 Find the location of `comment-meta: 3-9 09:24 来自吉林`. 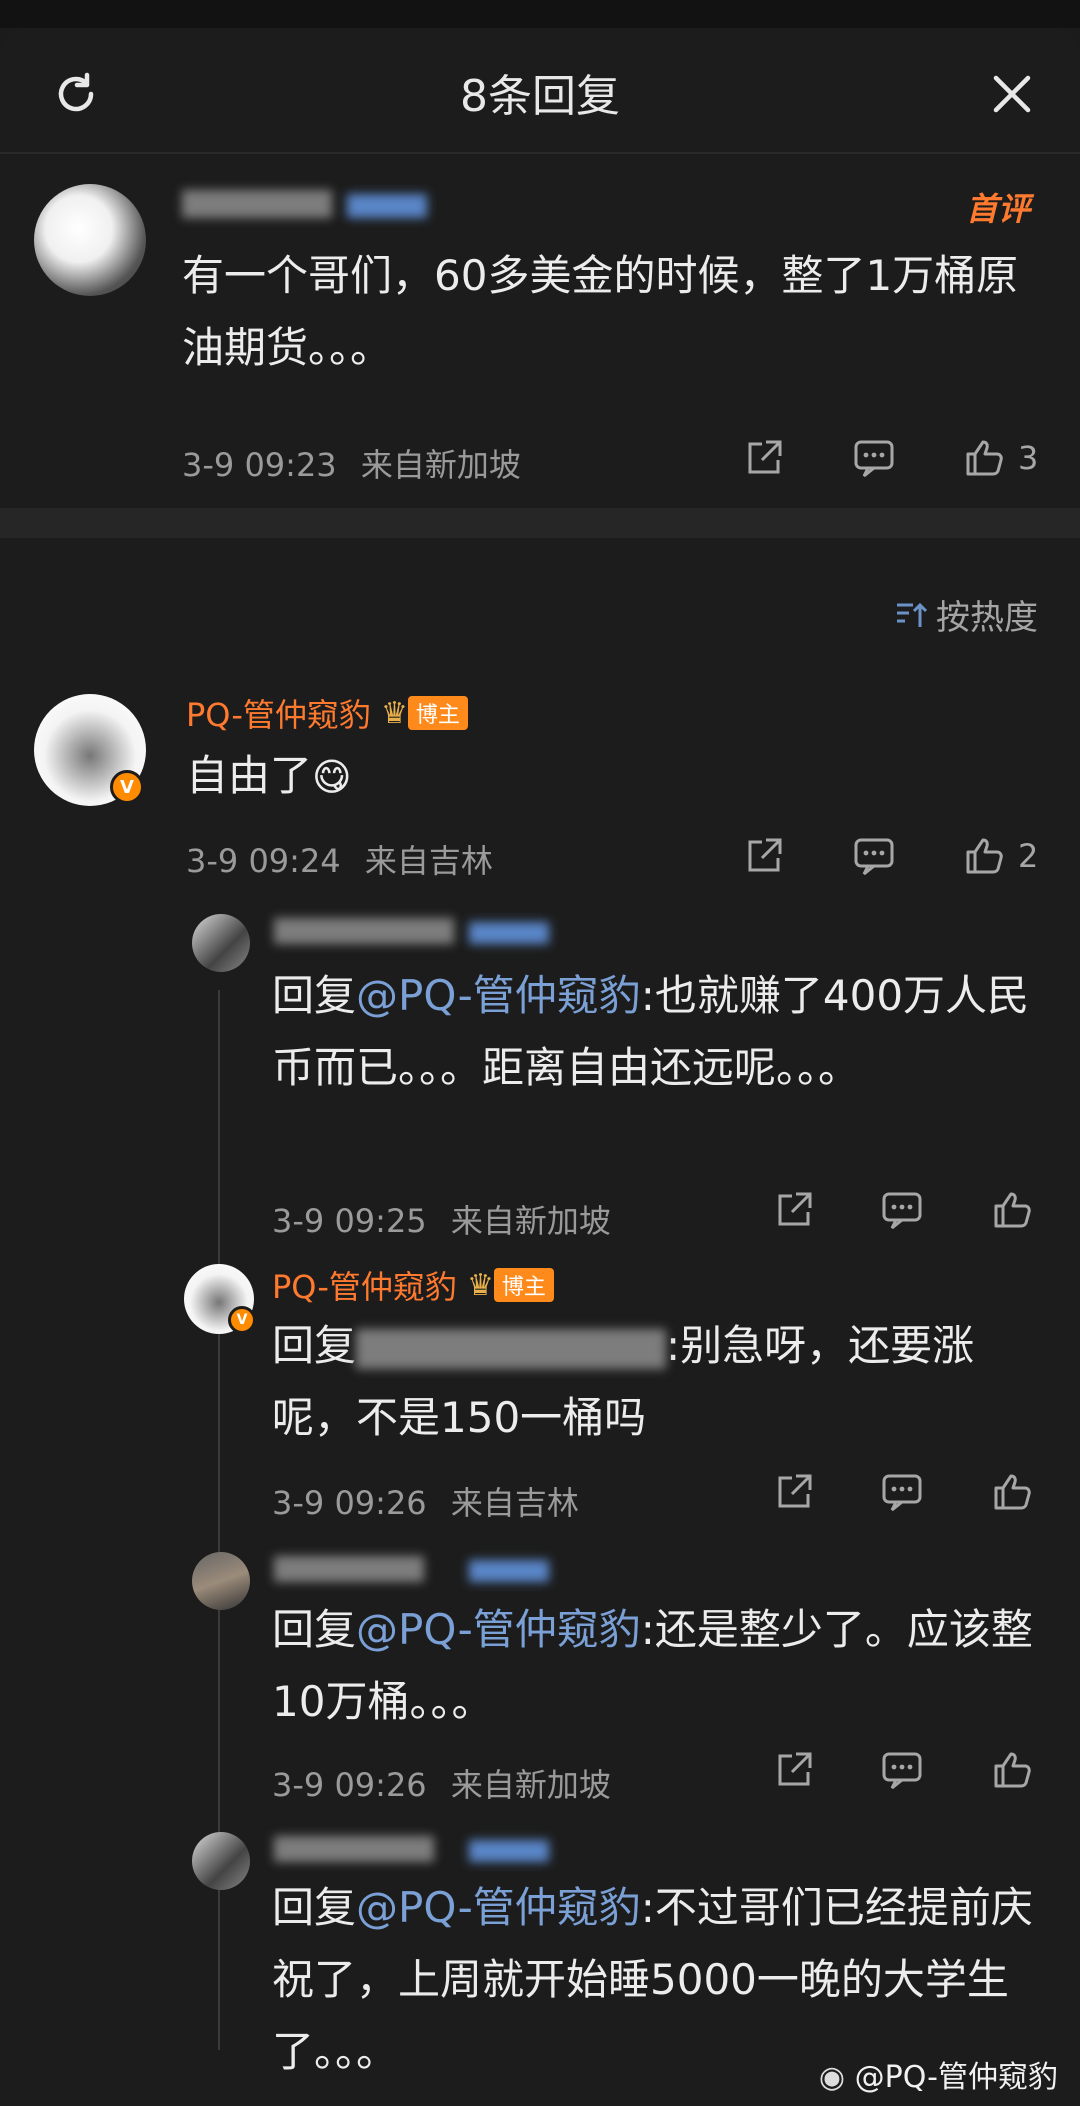

comment-meta: 3-9 09:24 来自吉林 is located at coordinates (339, 859).